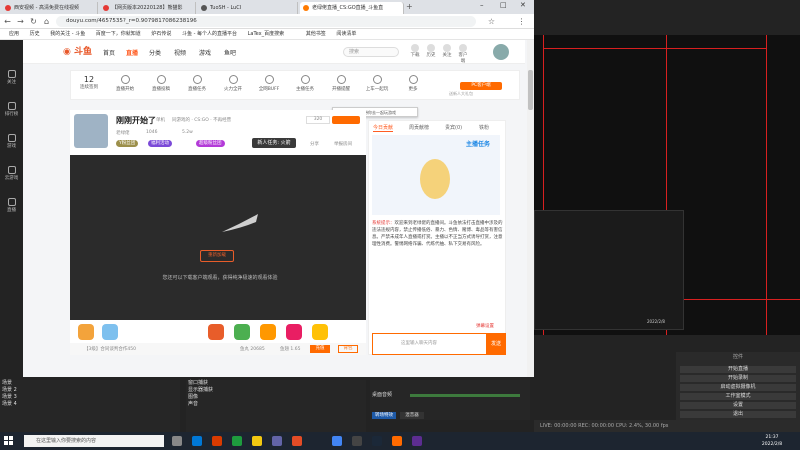  I want to click on scene-item: 场景 3, so click(90, 397).